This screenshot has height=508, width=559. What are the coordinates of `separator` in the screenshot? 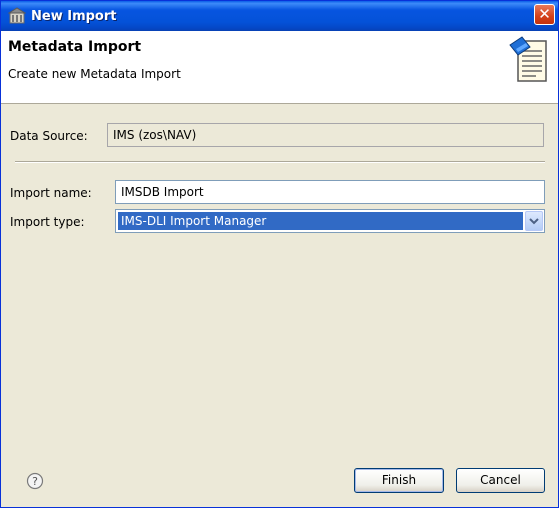 It's located at (280, 162).